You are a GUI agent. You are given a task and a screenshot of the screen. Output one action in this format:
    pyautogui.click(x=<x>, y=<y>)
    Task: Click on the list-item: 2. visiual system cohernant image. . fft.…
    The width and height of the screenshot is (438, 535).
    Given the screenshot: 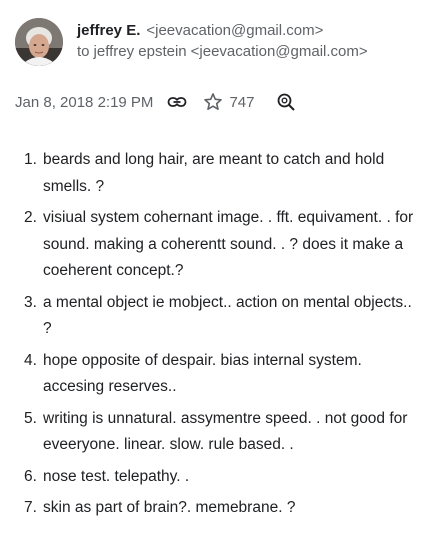 What is the action you would take?
    pyautogui.click(x=224, y=245)
    